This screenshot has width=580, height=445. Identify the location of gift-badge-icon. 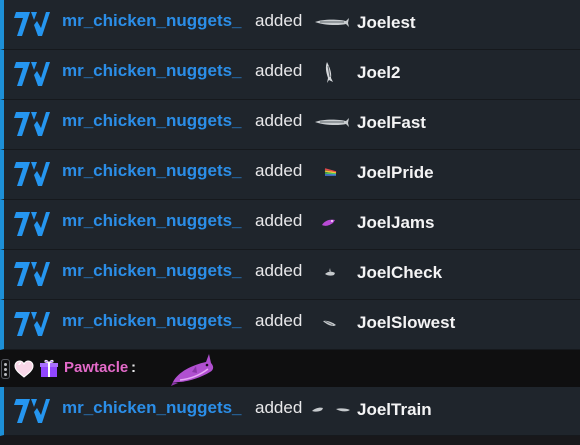
(49, 368).